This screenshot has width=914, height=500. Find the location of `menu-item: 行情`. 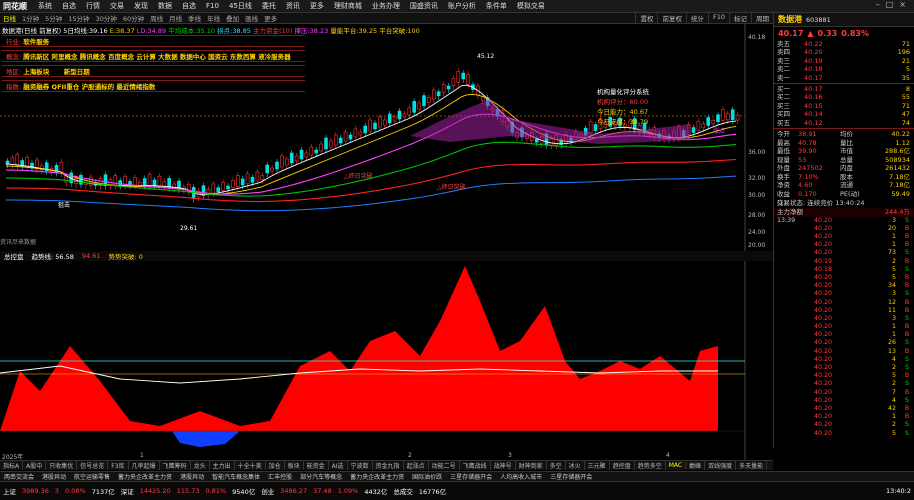

menu-item: 行情 is located at coordinates (93, 6).